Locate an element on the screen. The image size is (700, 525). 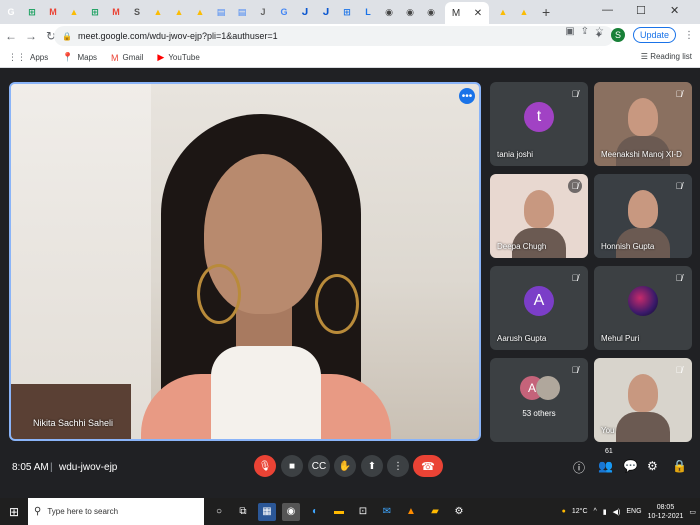
tray-arrow-icon: ^ is located at coordinates (595, 511).